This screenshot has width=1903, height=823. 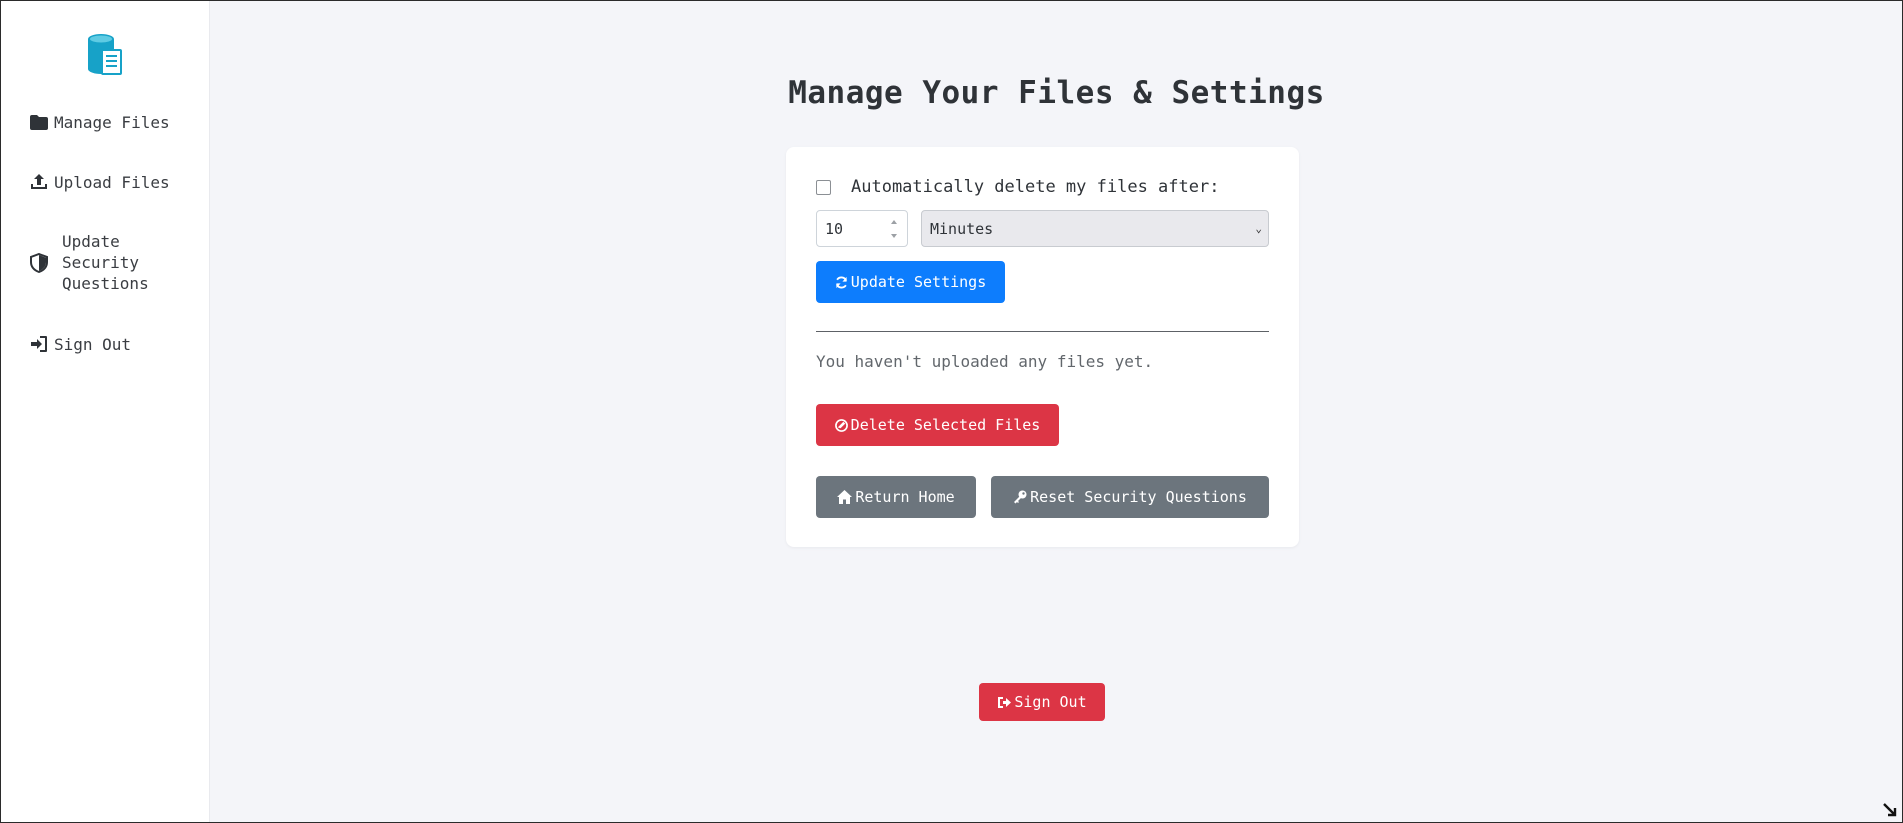 I want to click on auto-delete-row: Automatically delete my files after:, so click(x=1017, y=187).